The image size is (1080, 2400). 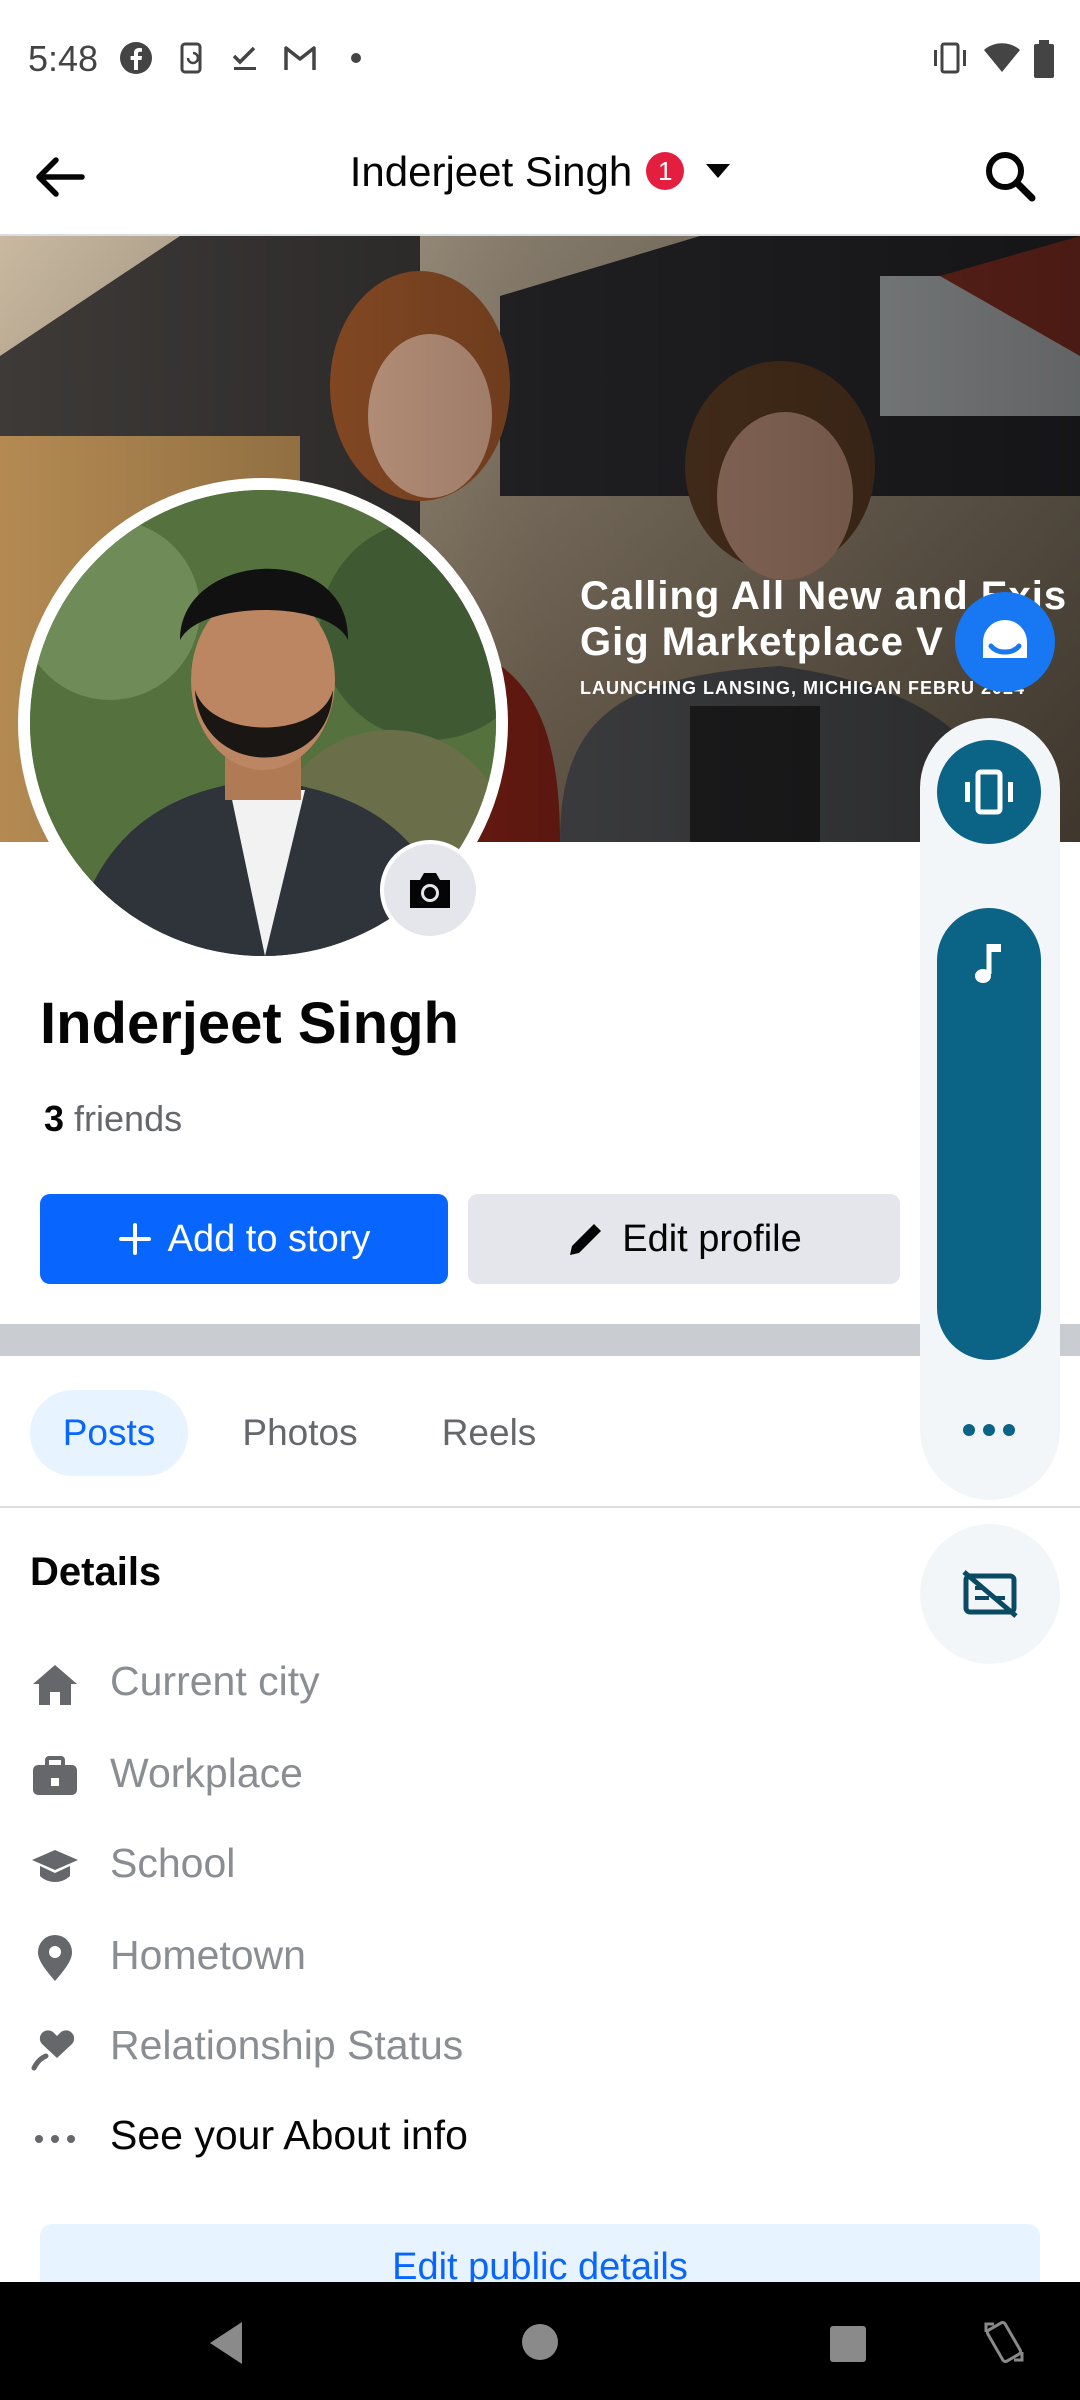 I want to click on detail-label: Workplace, so click(x=206, y=1773).